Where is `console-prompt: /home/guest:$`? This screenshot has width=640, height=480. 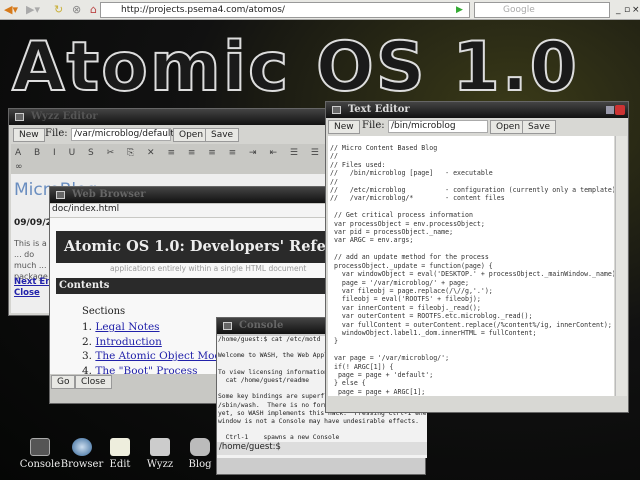 console-prompt: /home/guest:$ is located at coordinates (322, 448).